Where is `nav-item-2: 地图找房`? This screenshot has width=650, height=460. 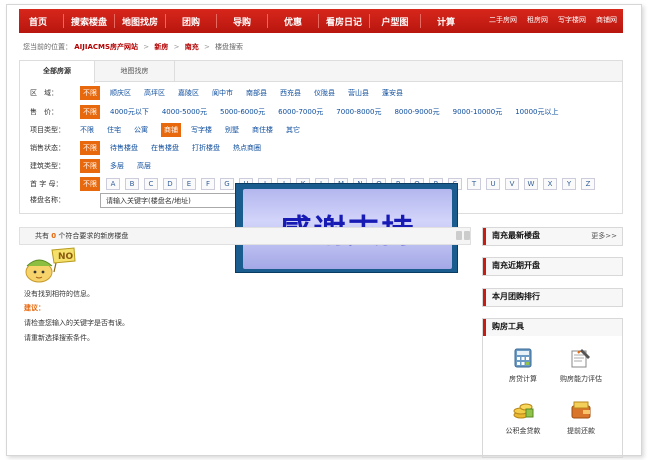 nav-item-2: 地图找房 is located at coordinates (140, 21).